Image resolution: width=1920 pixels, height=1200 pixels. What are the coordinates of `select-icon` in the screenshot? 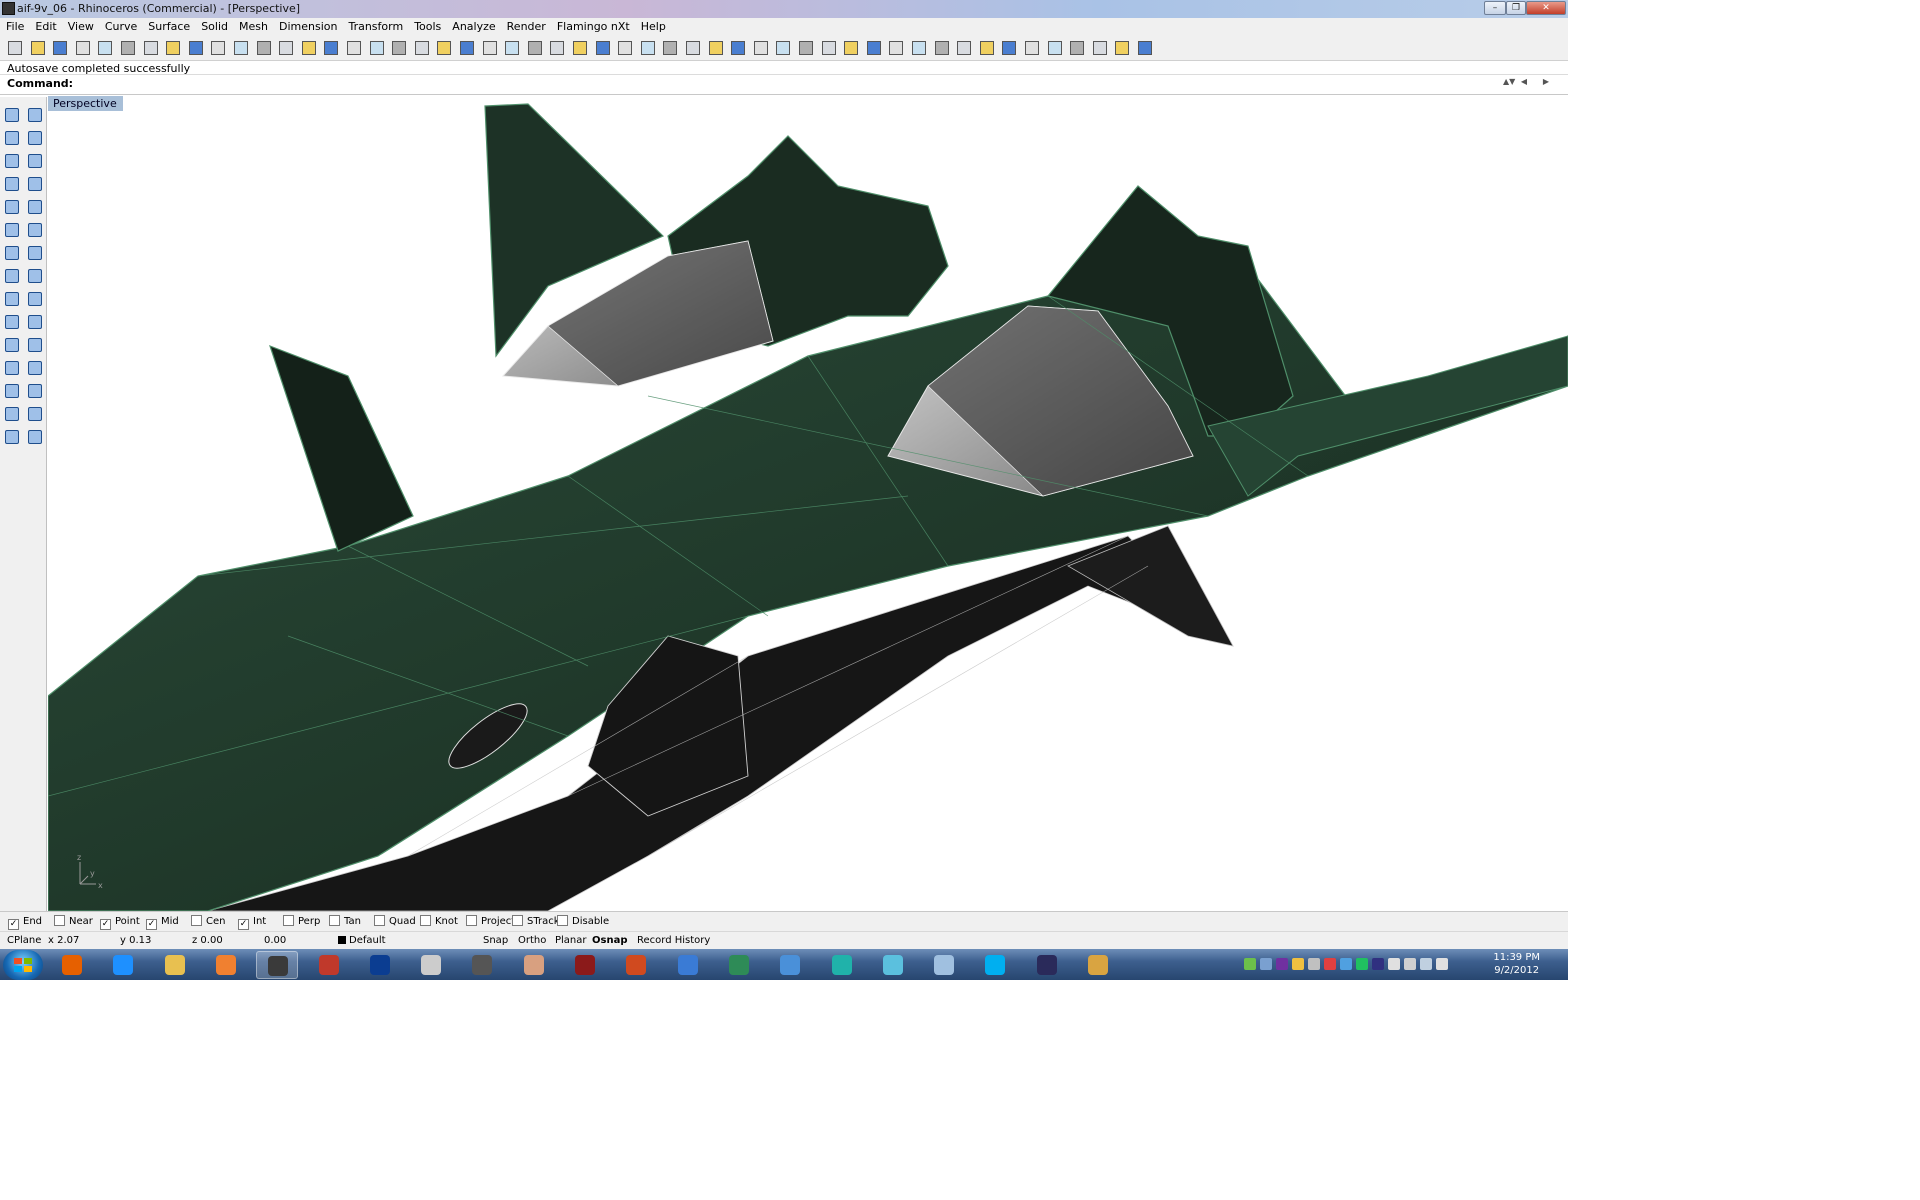 It's located at (12, 115).